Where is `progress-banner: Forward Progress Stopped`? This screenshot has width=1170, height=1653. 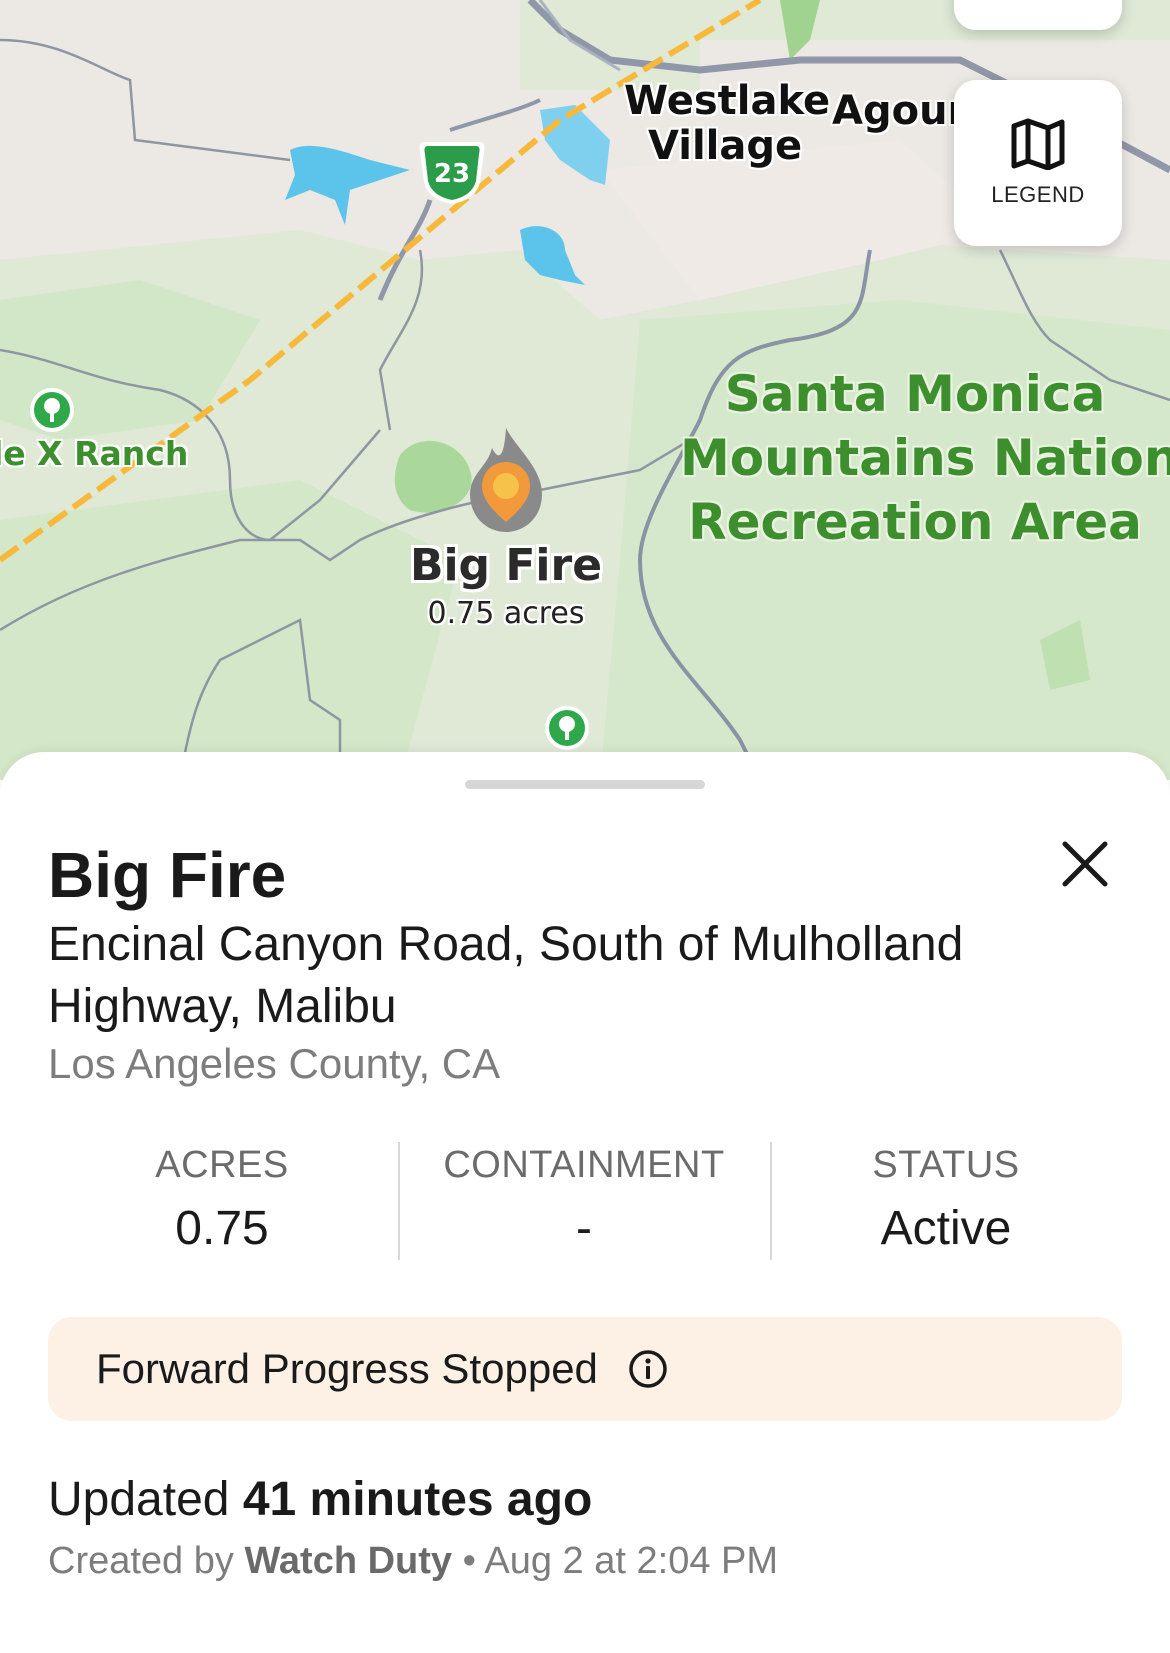 progress-banner: Forward Progress Stopped is located at coordinates (585, 1369).